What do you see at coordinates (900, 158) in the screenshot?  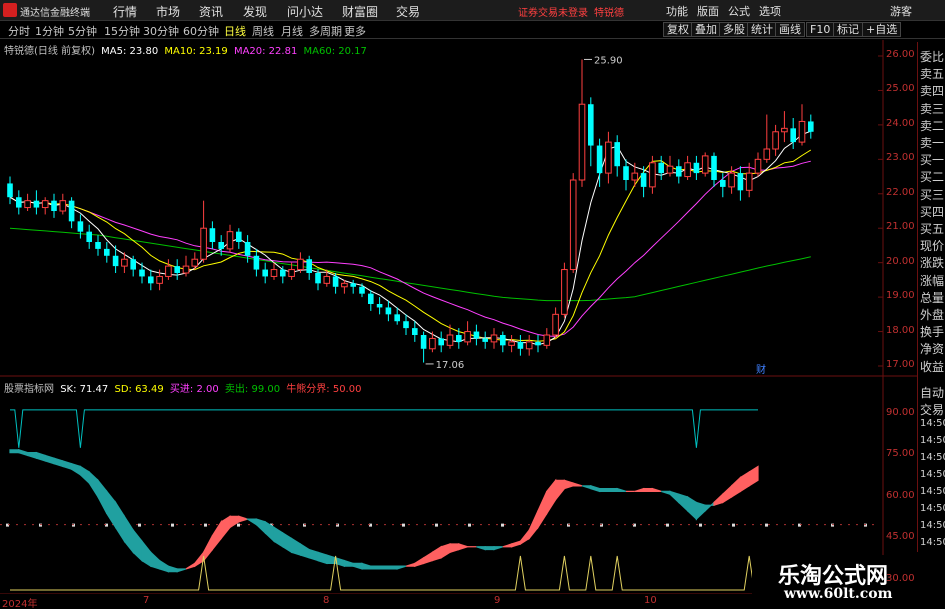 I see `price-axis-label: 23.00` at bounding box center [900, 158].